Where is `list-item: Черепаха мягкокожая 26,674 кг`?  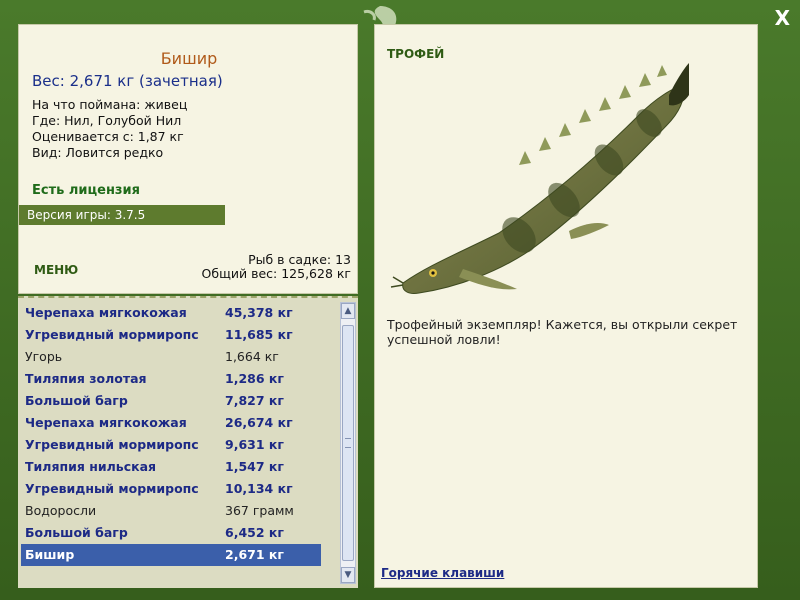
list-item: Черепаха мягкокожая 26,674 кг is located at coordinates (171, 423).